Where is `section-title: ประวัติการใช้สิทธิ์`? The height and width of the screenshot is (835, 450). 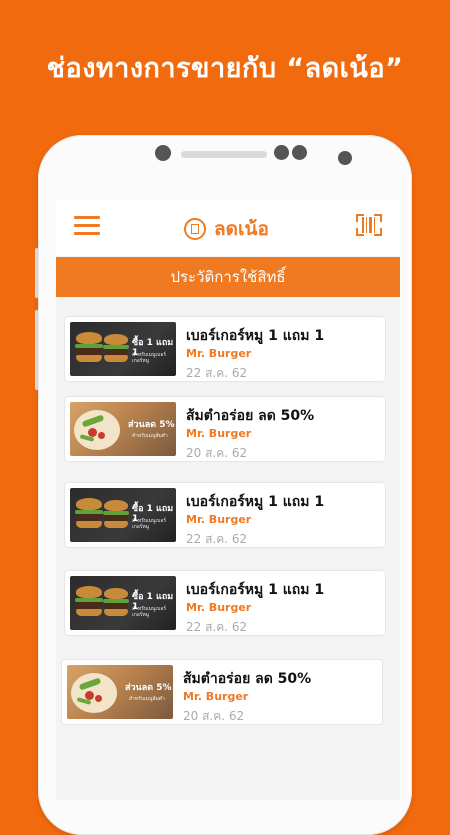
section-title: ประวัติการใช้สิทธิ์ is located at coordinates (228, 277).